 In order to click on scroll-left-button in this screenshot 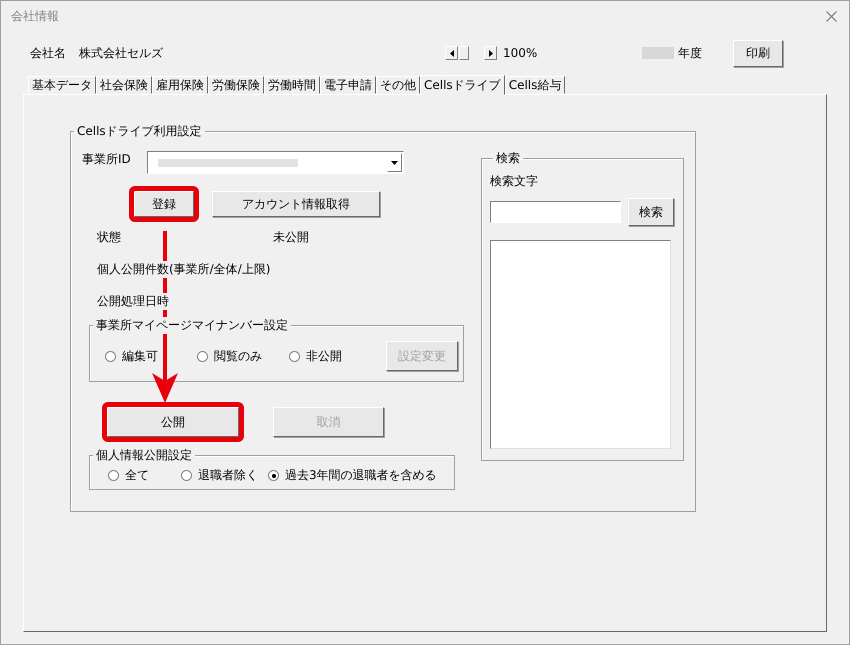, I will do `click(451, 53)`.